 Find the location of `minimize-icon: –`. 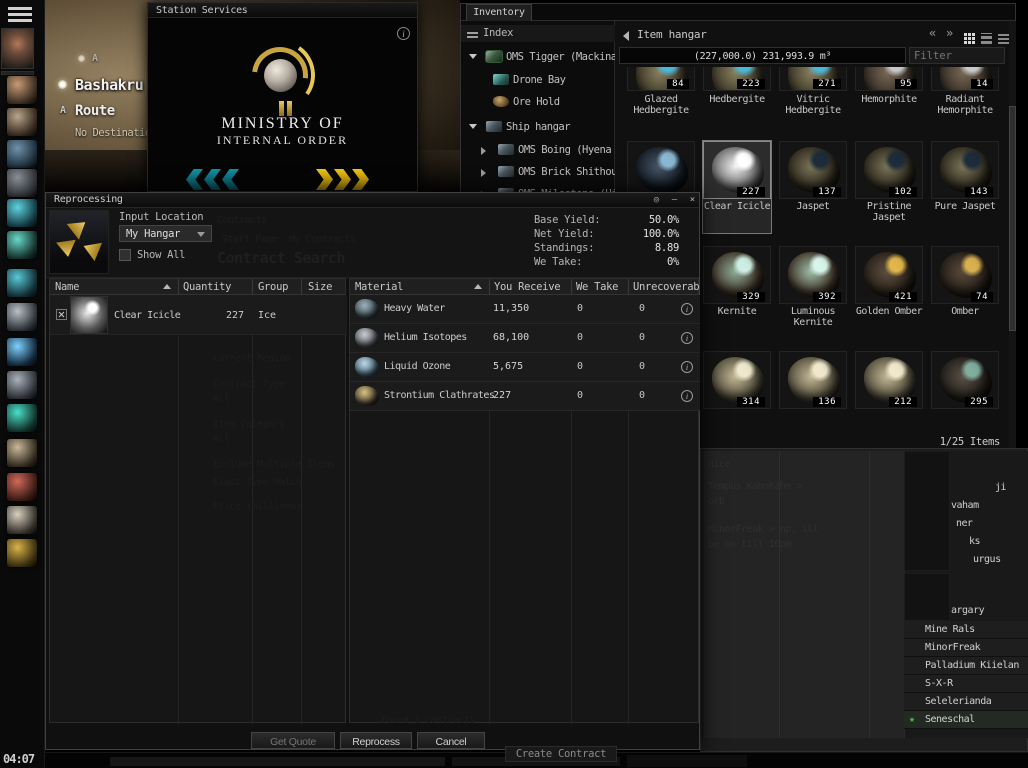

minimize-icon: – is located at coordinates (674, 200).